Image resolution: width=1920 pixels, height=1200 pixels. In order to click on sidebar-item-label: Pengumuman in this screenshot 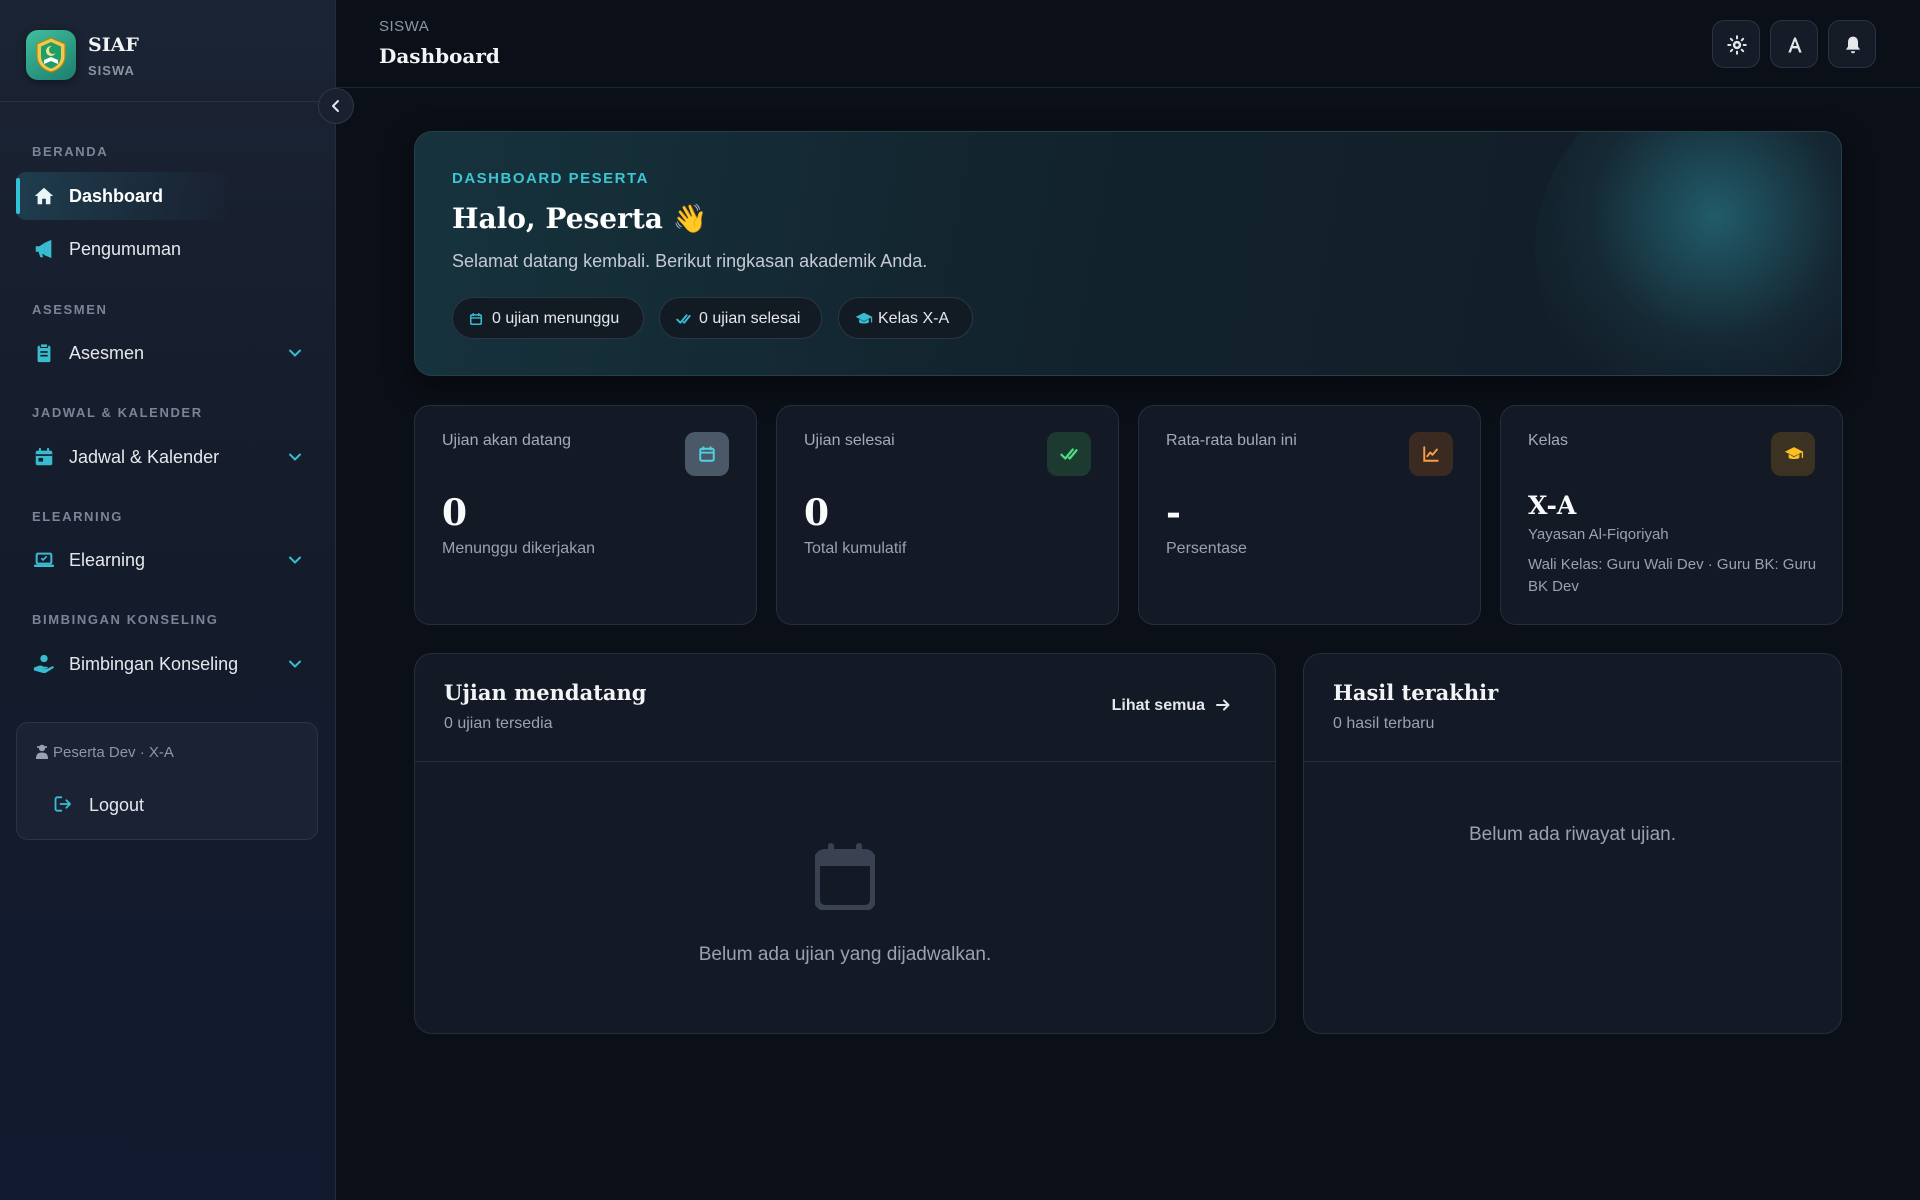, I will do `click(125, 249)`.